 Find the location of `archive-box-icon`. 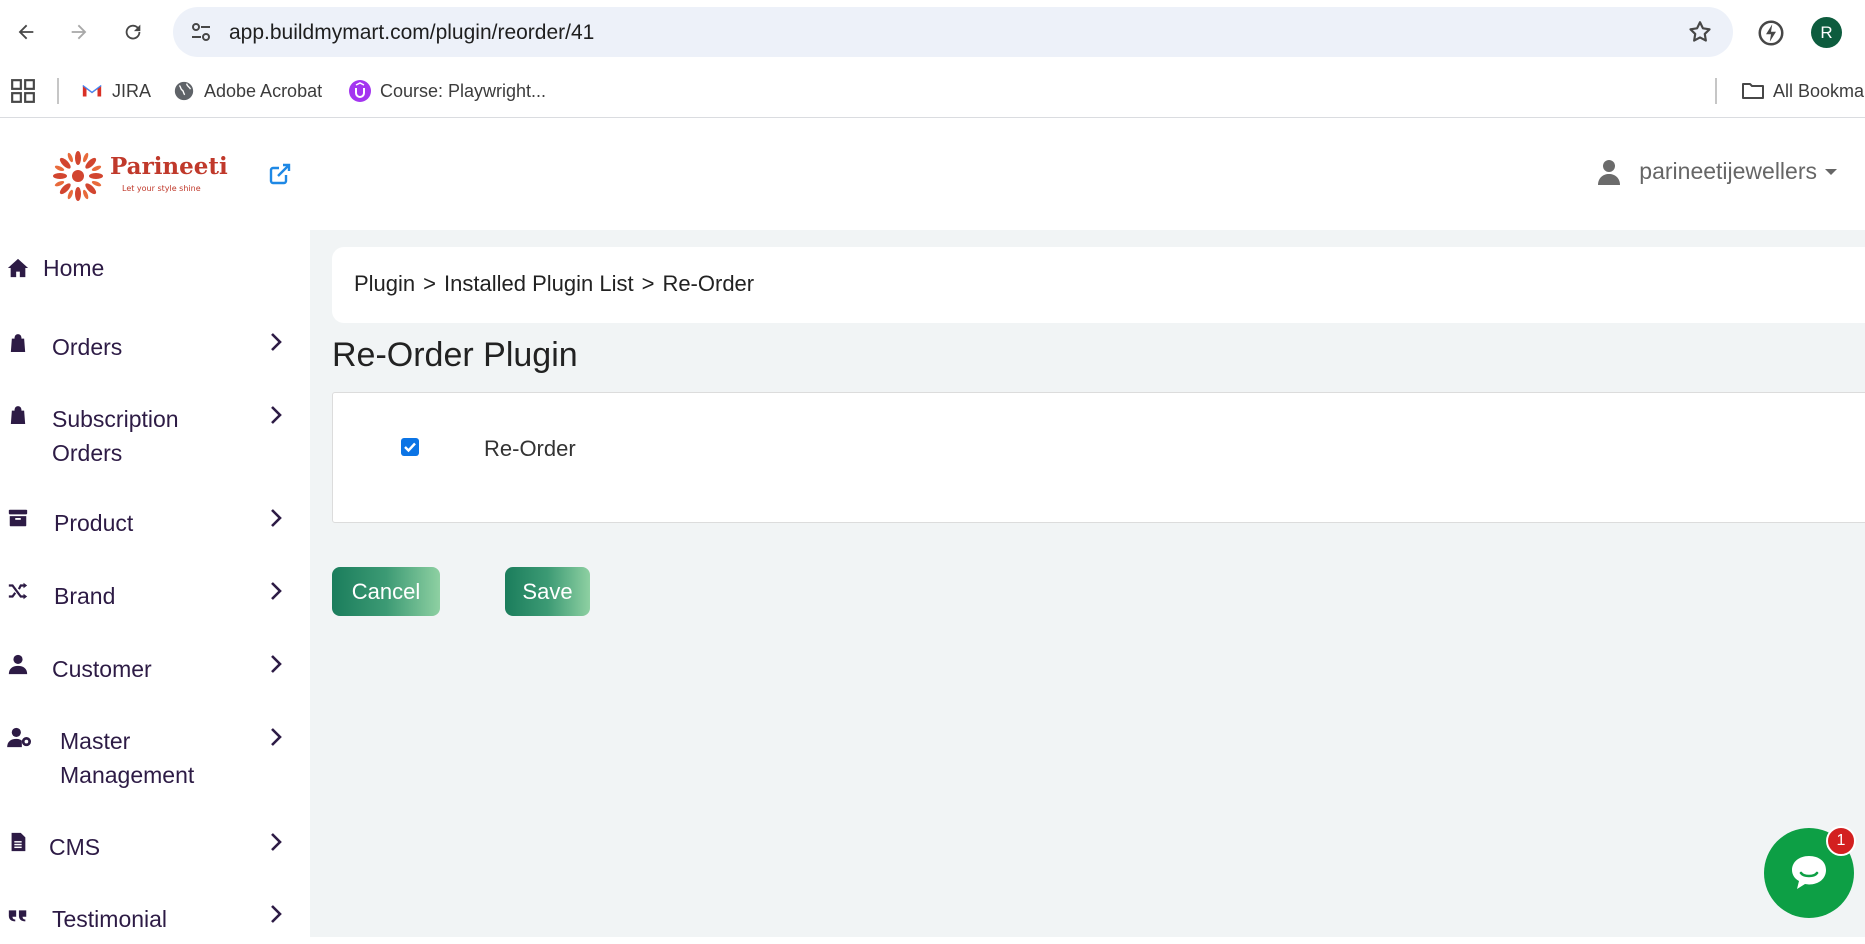

archive-box-icon is located at coordinates (18, 518).